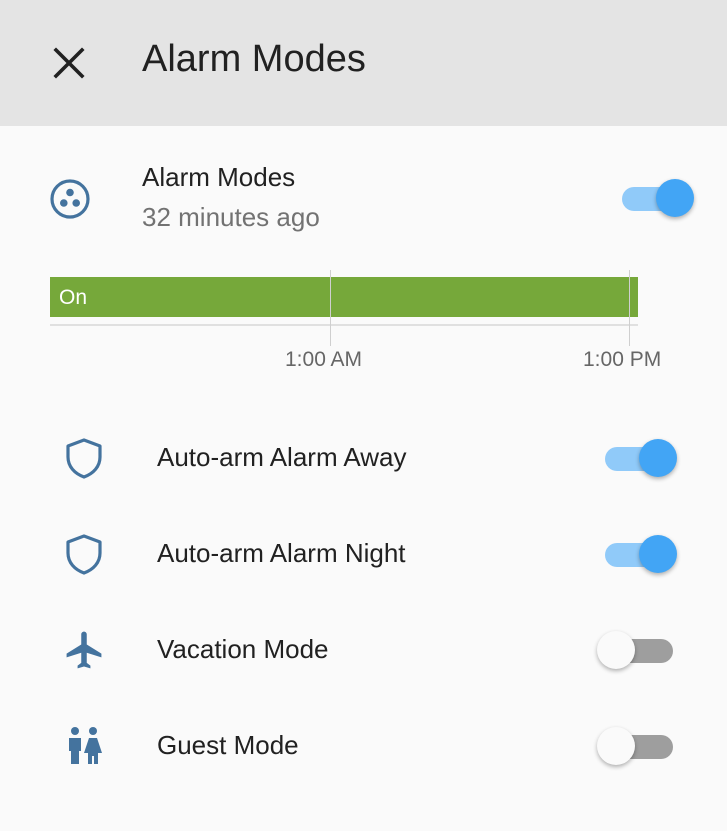 The width and height of the screenshot is (727, 831). I want to click on timeline-axis, so click(344, 325).